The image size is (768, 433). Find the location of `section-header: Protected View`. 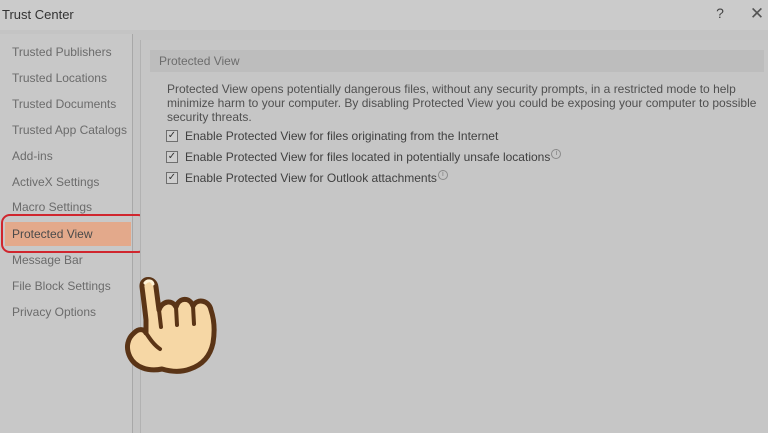

section-header: Protected View is located at coordinates (457, 61).